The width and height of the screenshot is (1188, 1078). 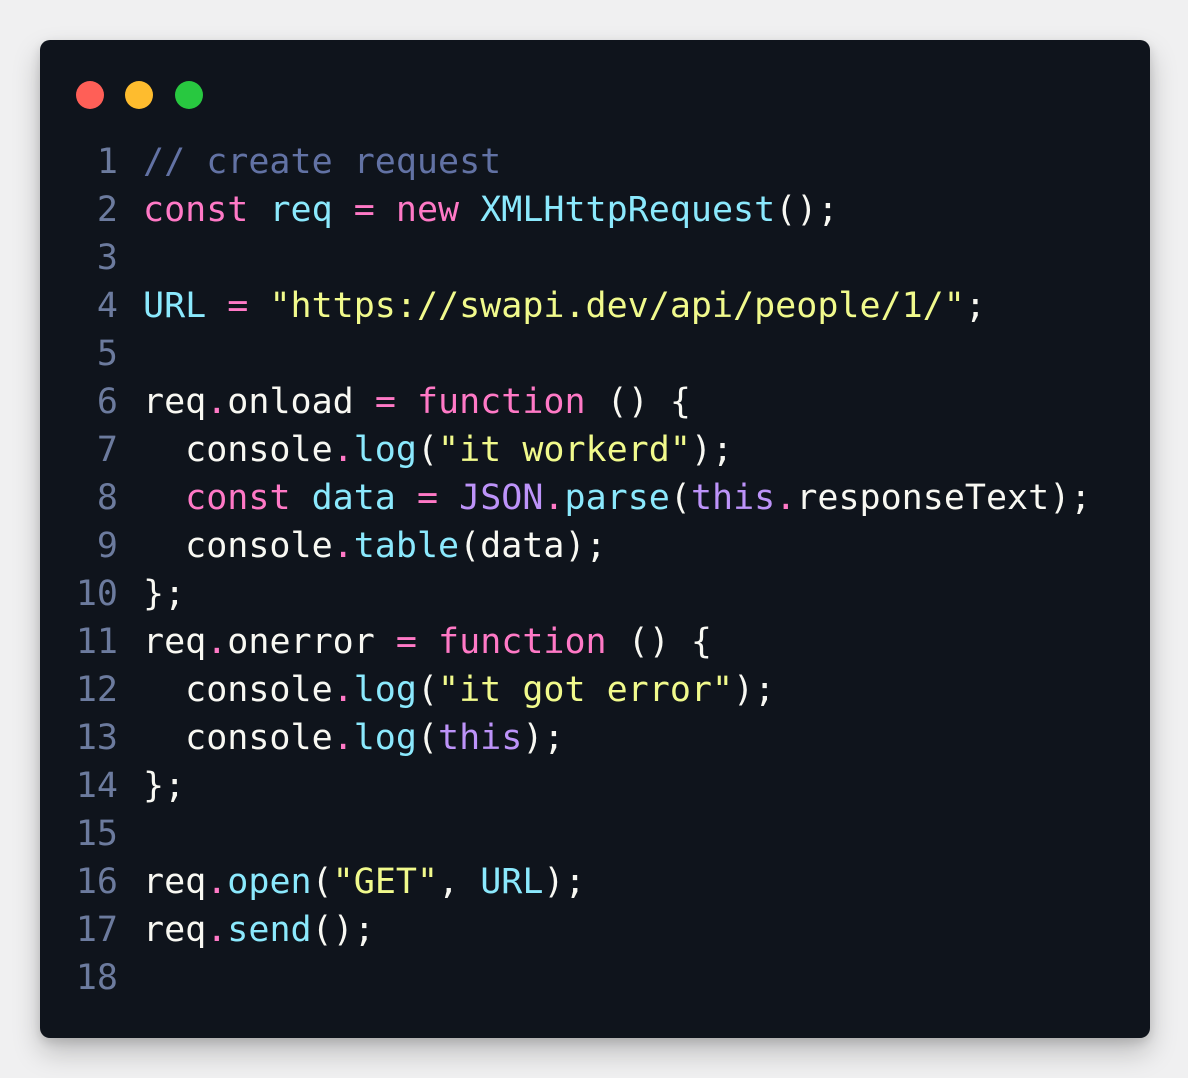 I want to click on line-text: };, so click(x=164, y=594).